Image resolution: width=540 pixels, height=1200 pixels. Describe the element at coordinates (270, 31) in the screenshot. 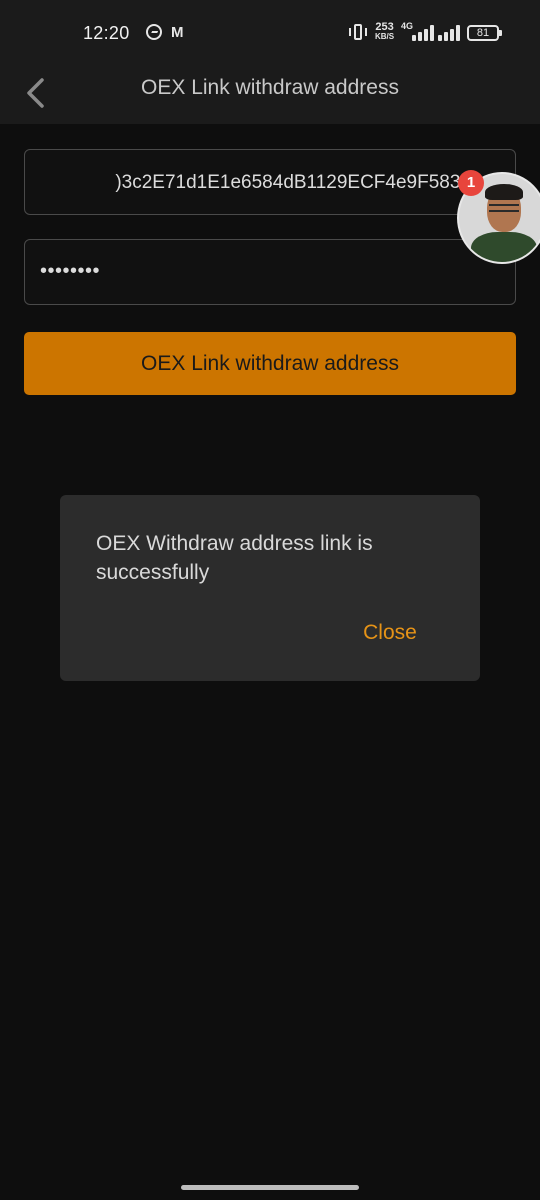

I see `status-bar: 12:20 M 253 KB/S 4G 81` at that location.